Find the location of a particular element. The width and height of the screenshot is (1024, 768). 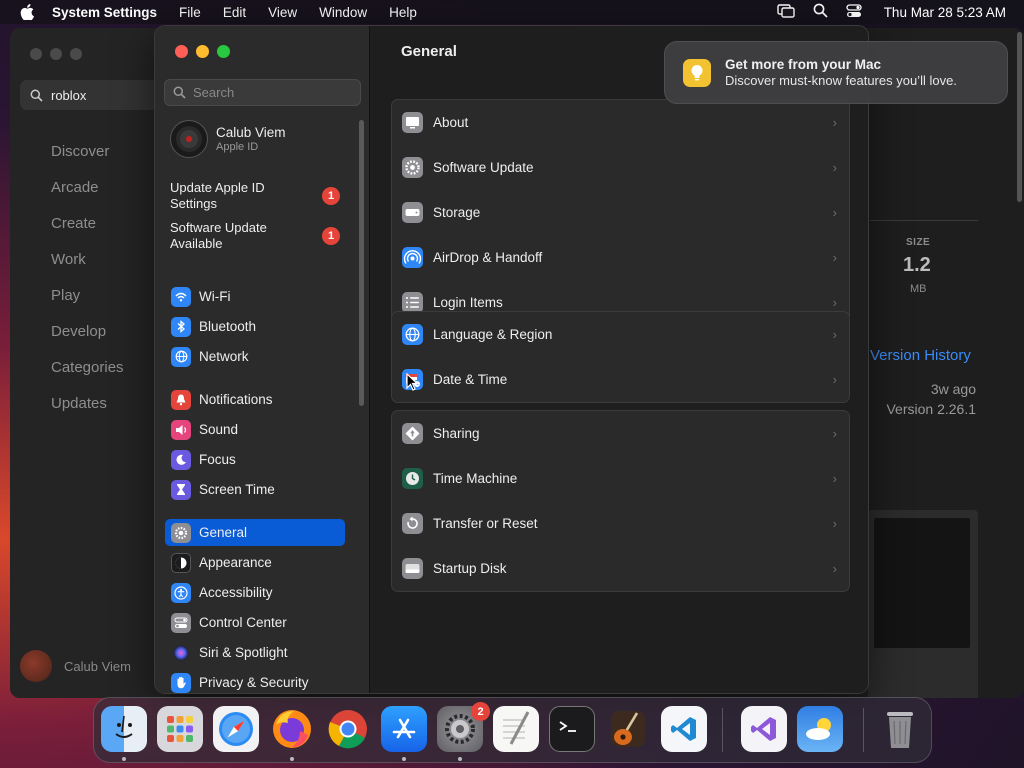

dock-chrome is located at coordinates (348, 729).